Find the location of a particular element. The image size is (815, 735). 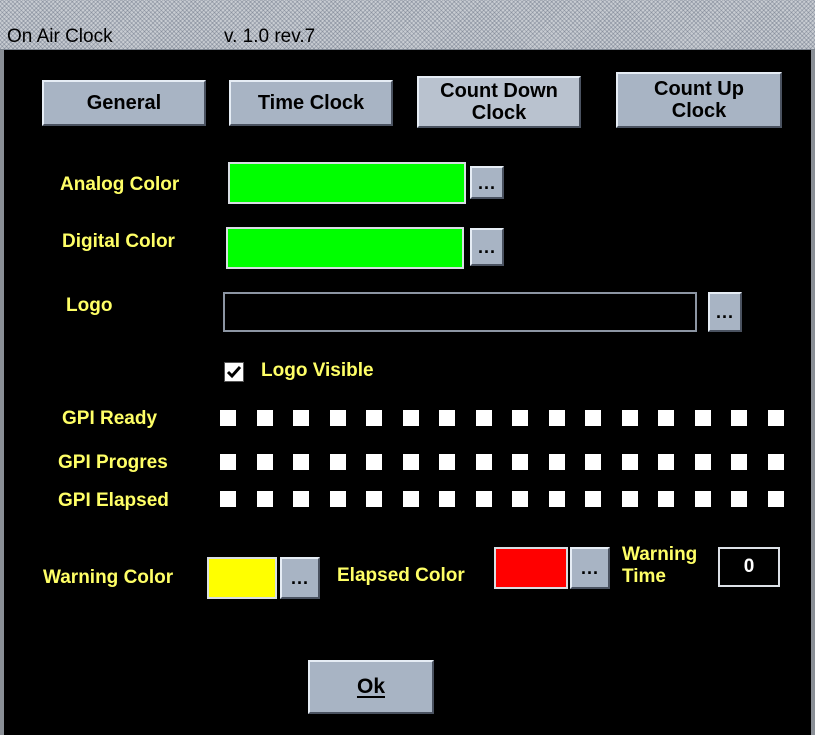

analog-color-swatch is located at coordinates (347, 183).